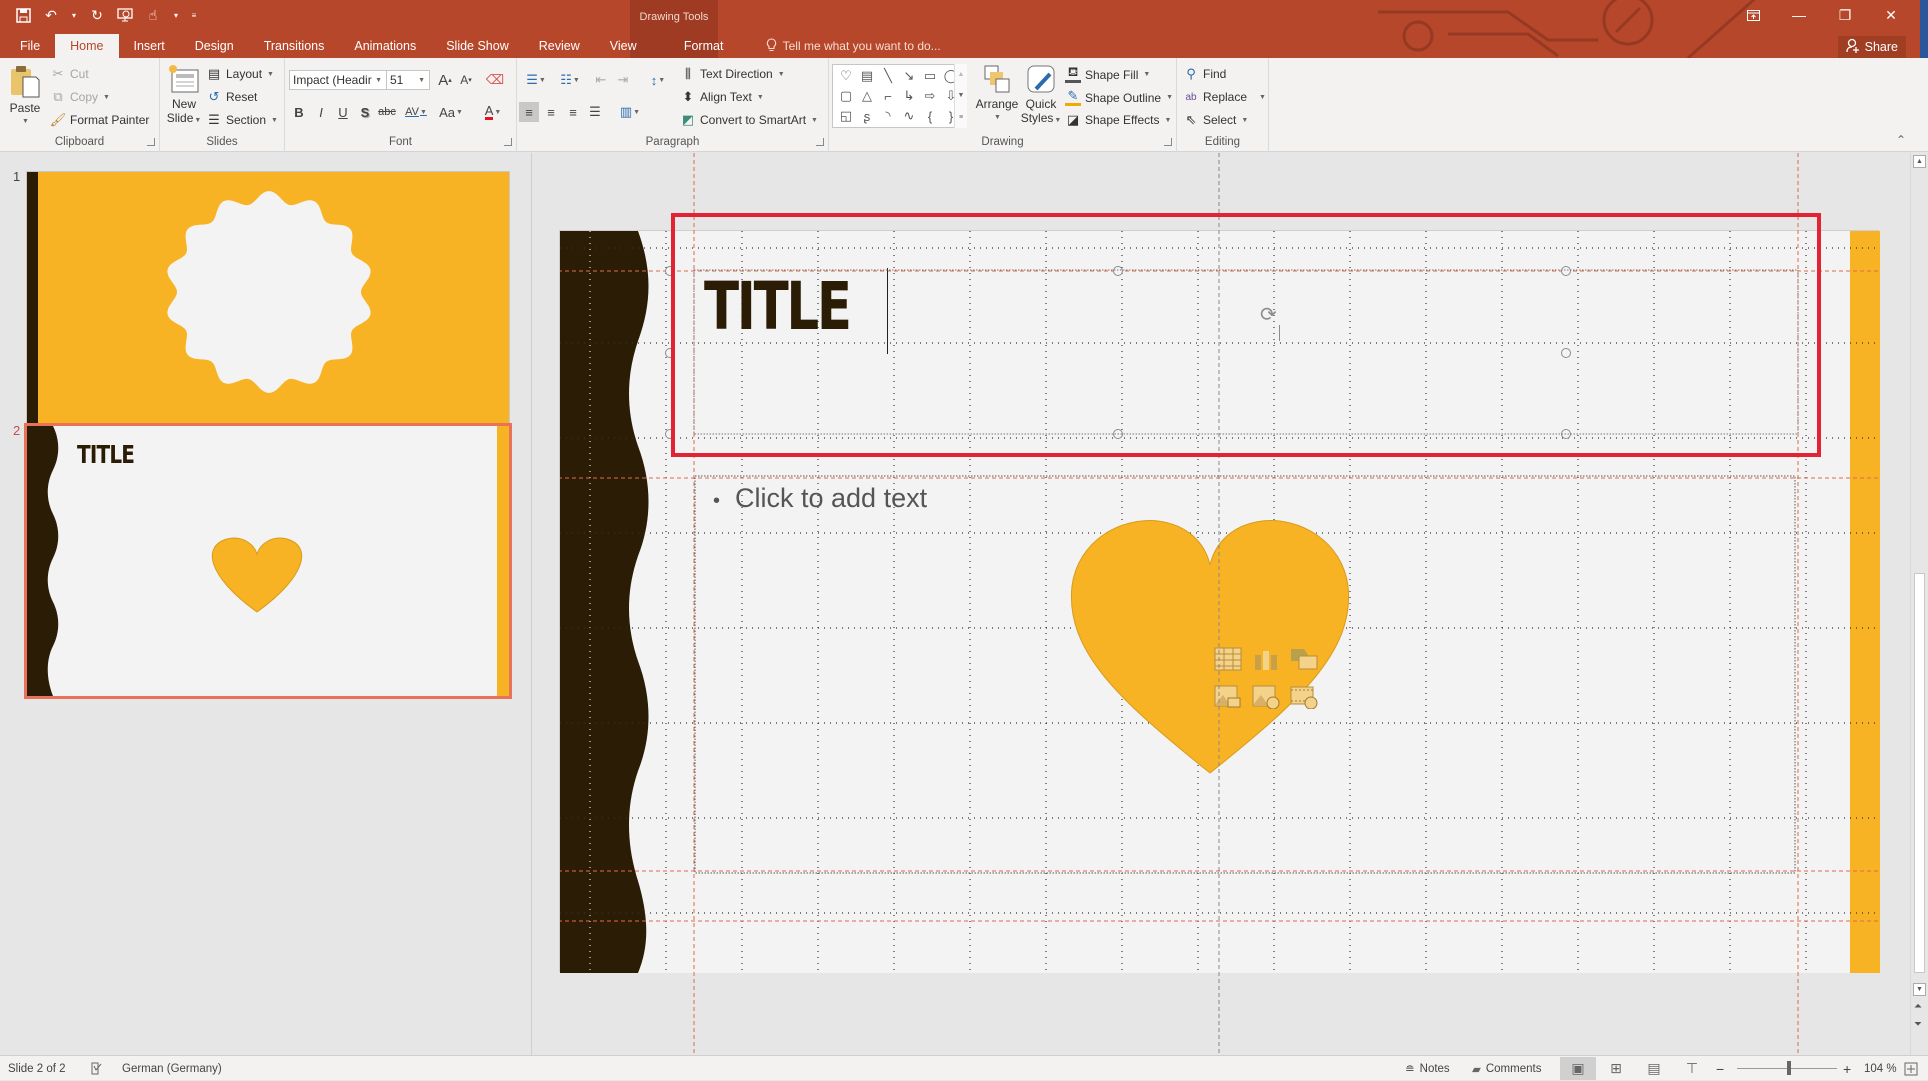  I want to click on shape-outline-button: ✎ Shape Outline ▼, so click(1119, 97).